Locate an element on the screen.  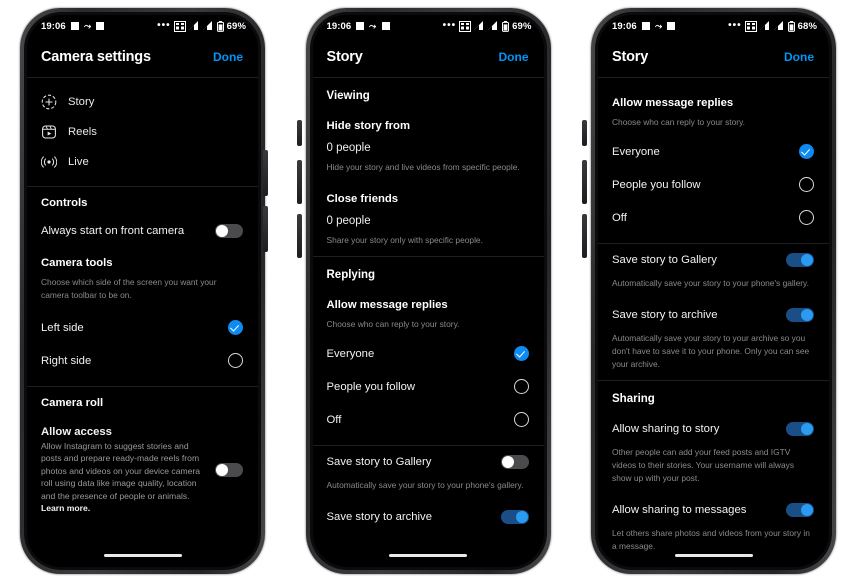
toggle-allow-sharing-to-story is located at coordinates (800, 429).